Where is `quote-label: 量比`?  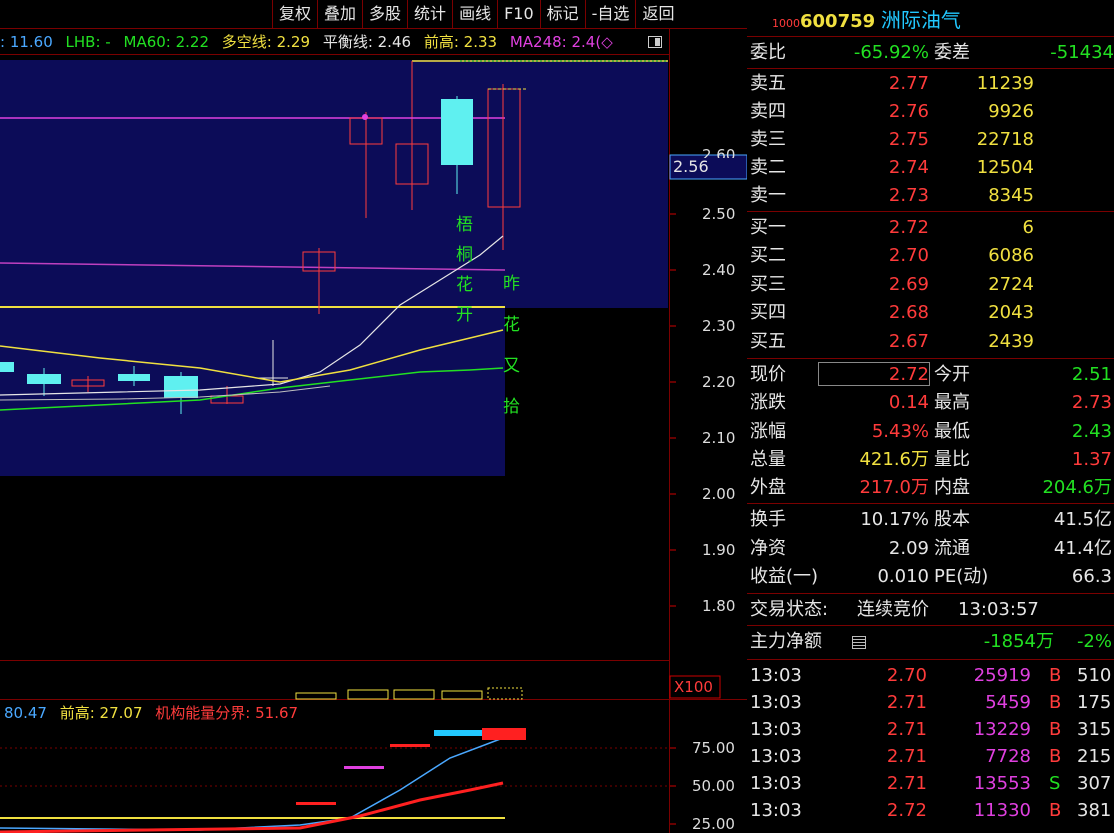
quote-label: 量比 is located at coordinates (952, 459).